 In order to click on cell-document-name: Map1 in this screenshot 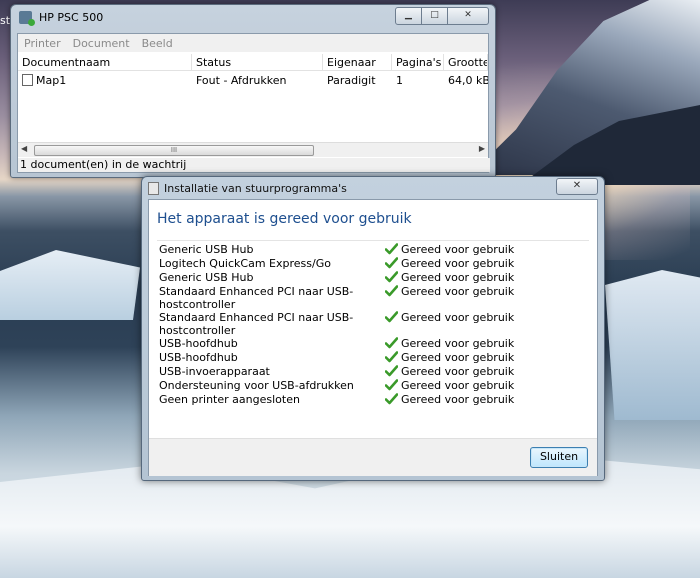, I will do `click(105, 81)`.